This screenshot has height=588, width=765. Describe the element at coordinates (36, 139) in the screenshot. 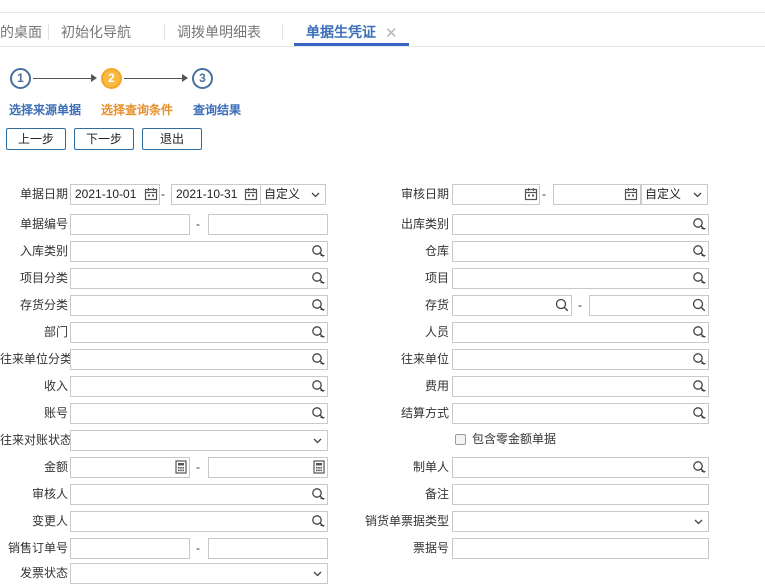

I see `prev-step-button: 上一步` at that location.